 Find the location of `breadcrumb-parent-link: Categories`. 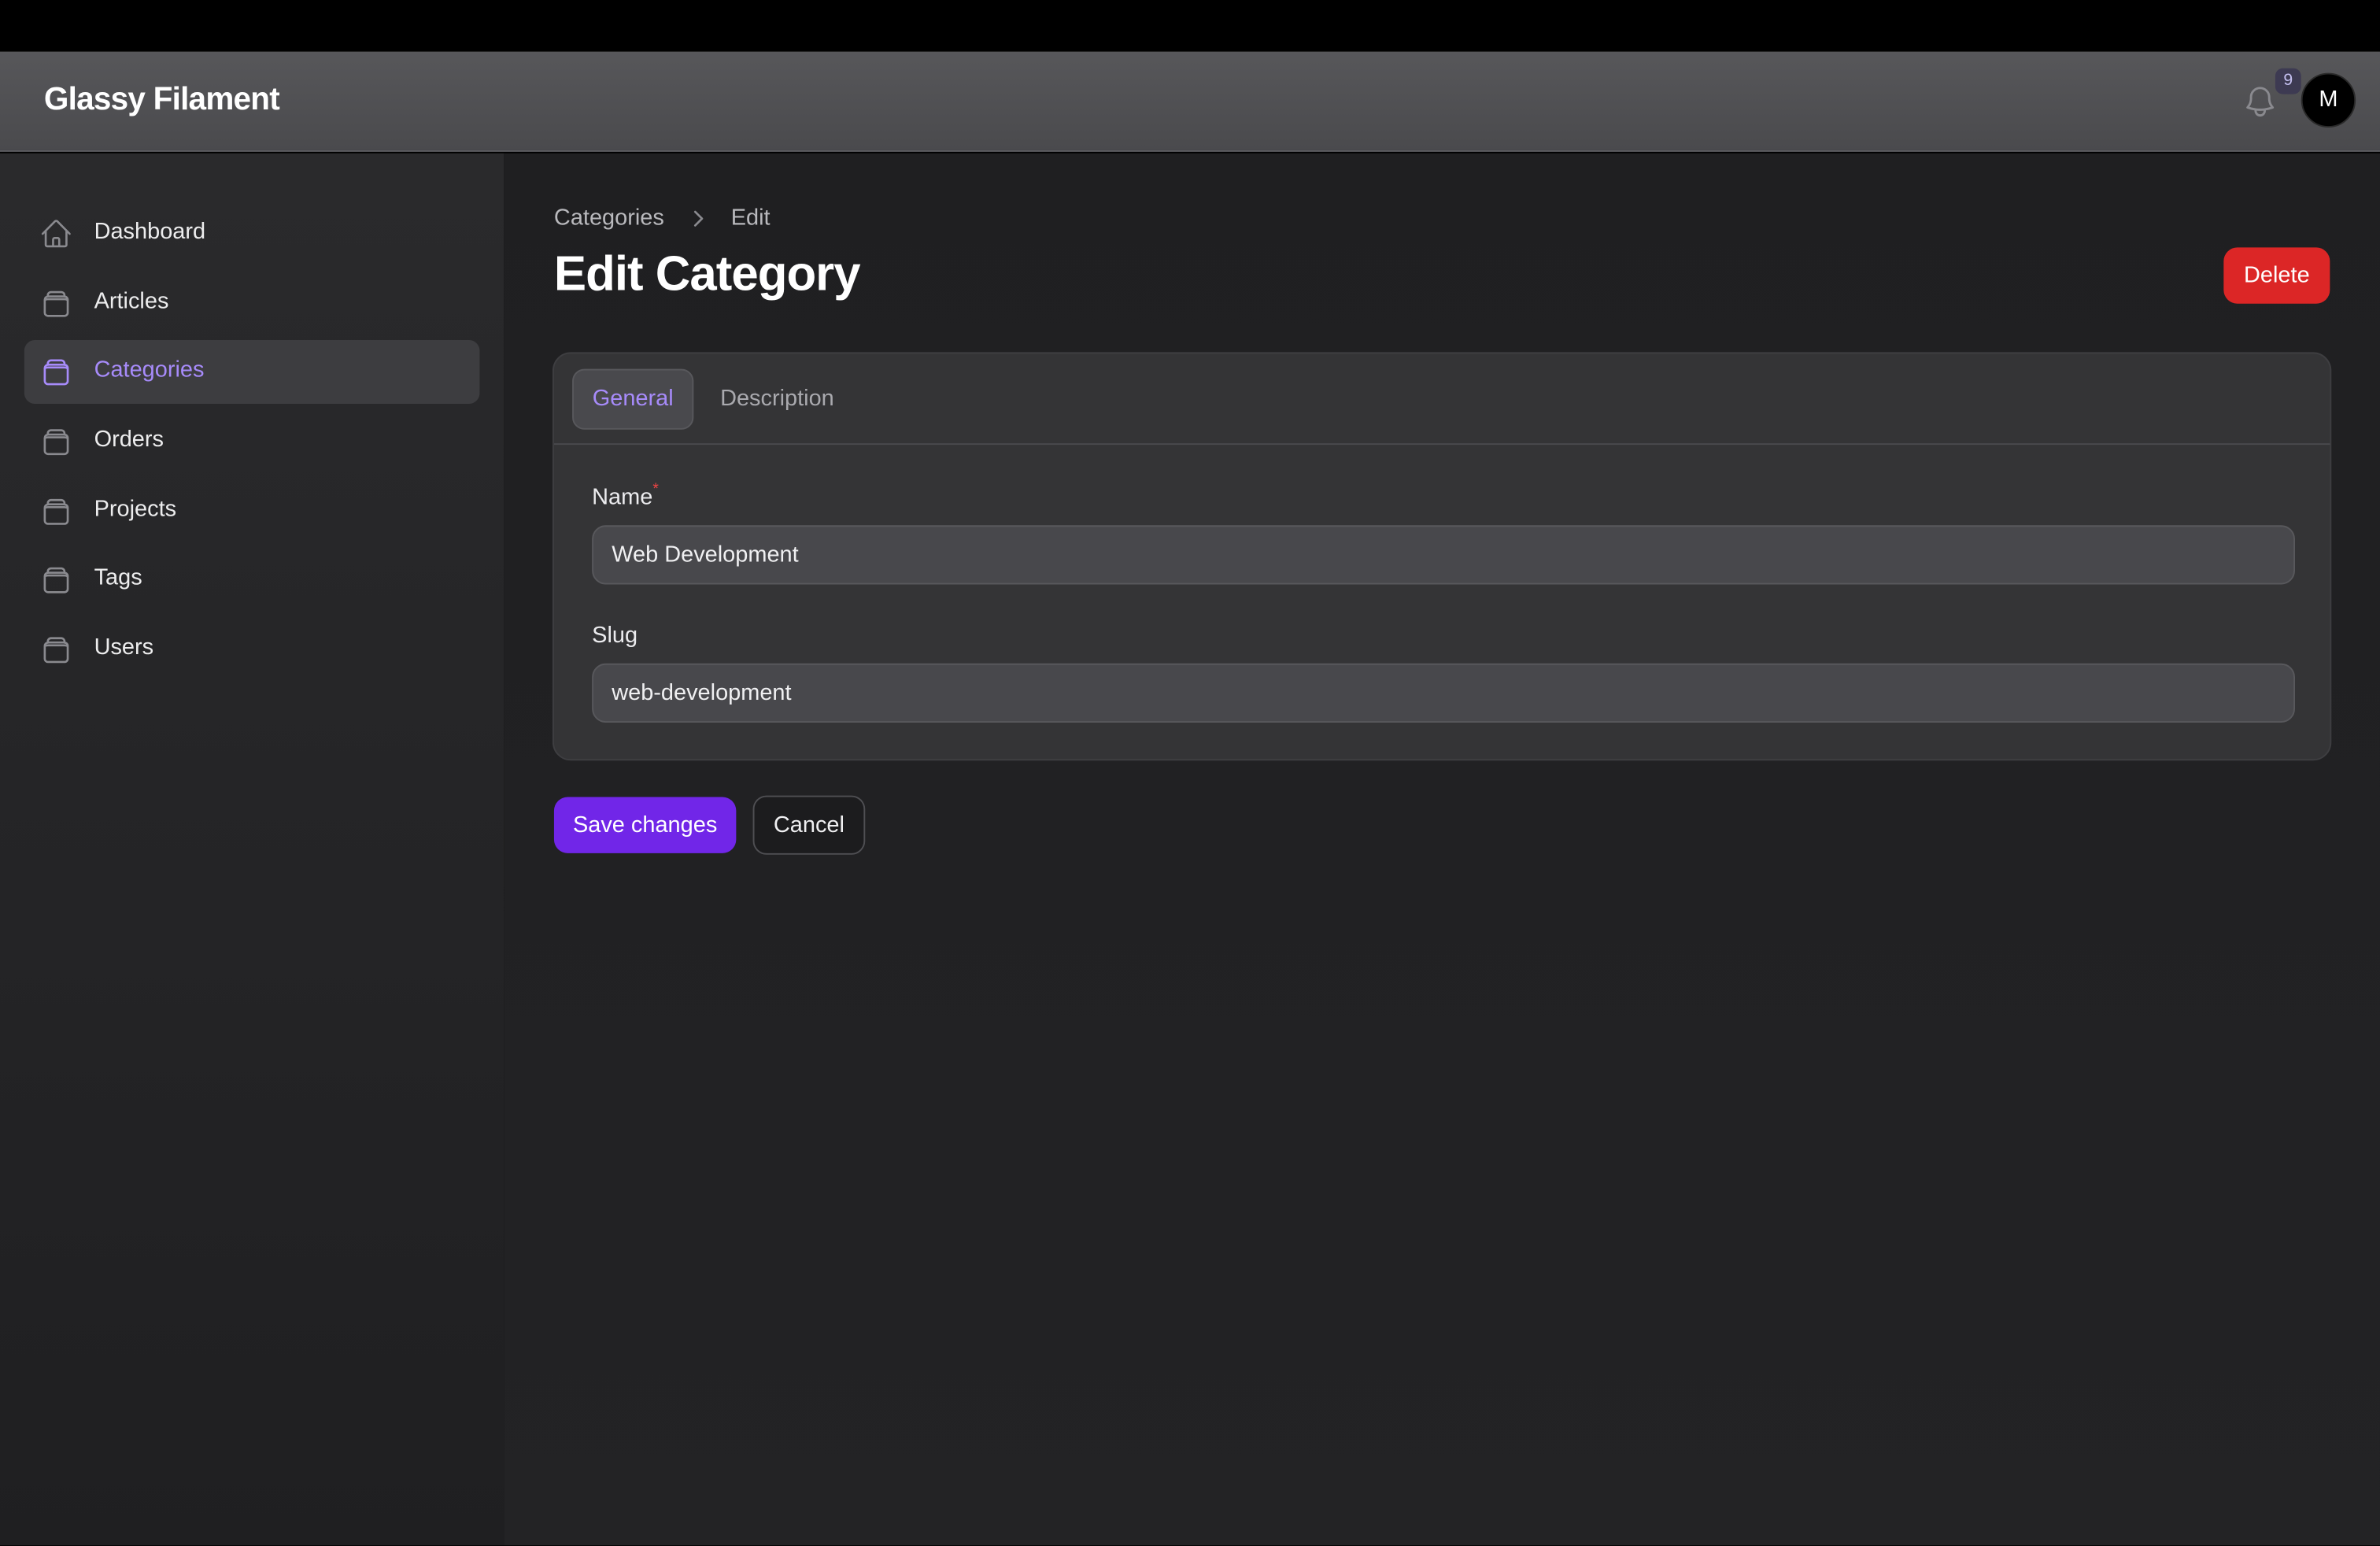

breadcrumb-parent-link: Categories is located at coordinates (609, 218).